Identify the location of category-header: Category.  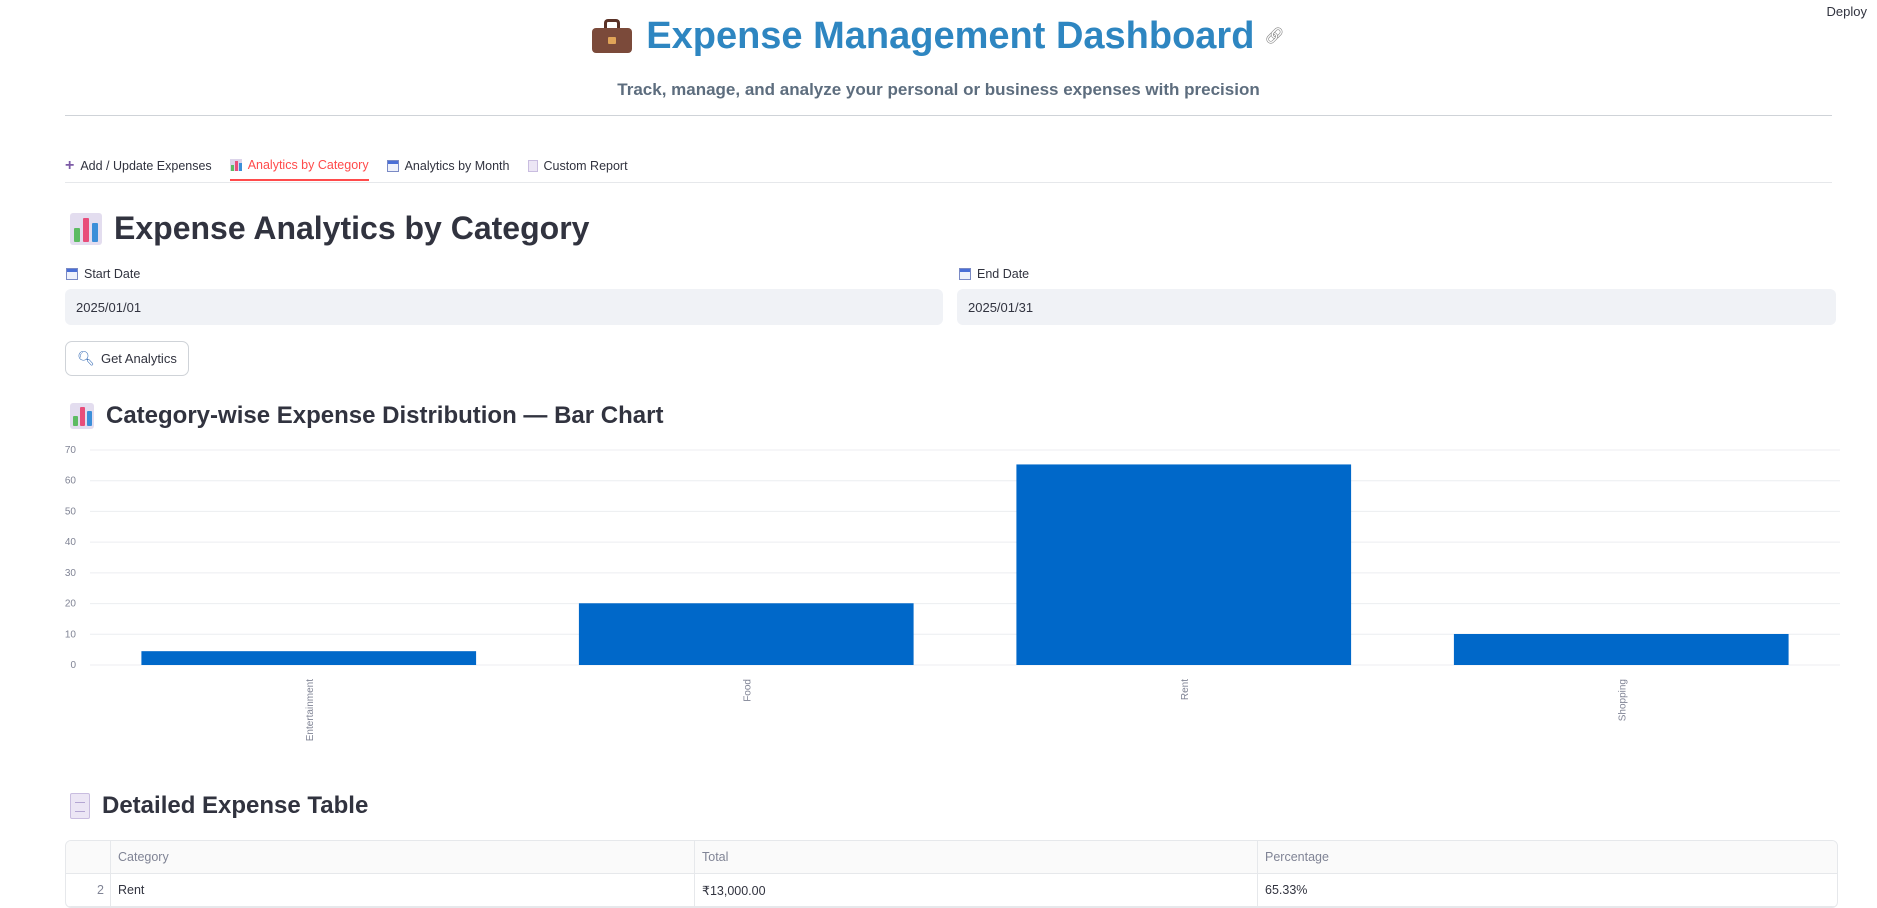
(403, 857).